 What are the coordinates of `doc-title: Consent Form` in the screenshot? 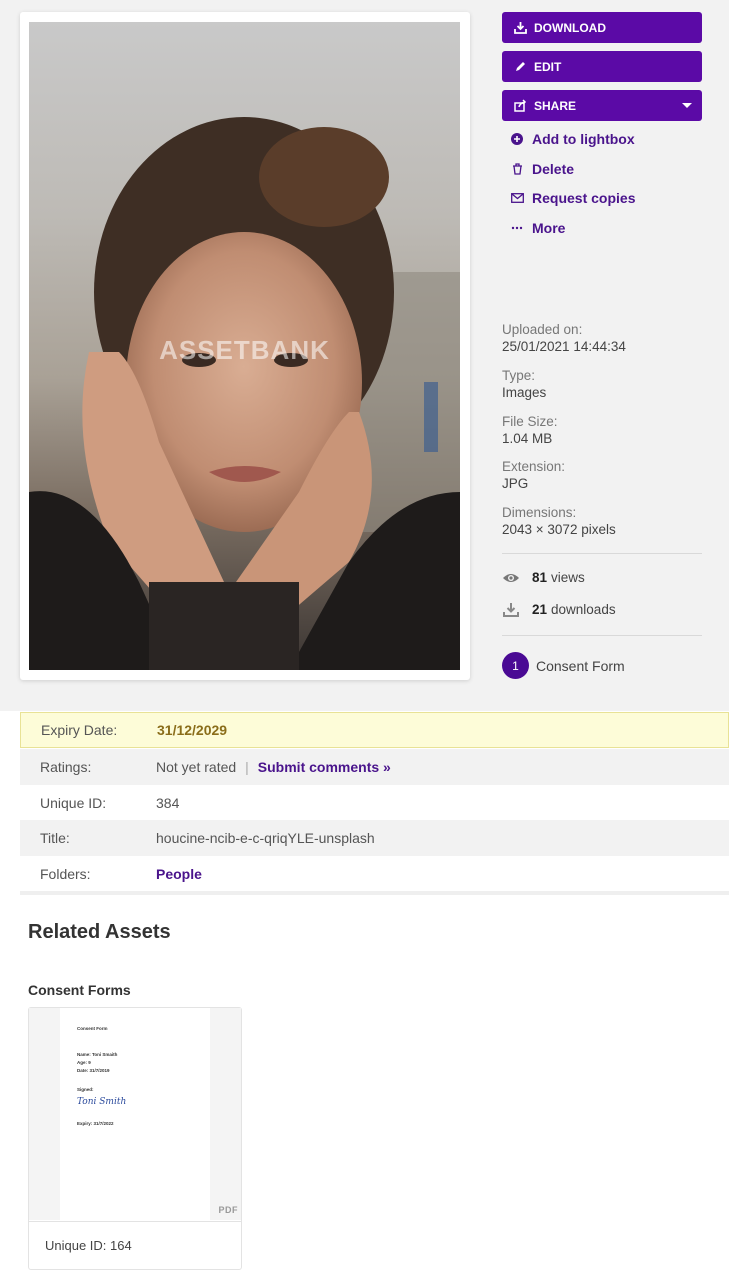 It's located at (92, 1028).